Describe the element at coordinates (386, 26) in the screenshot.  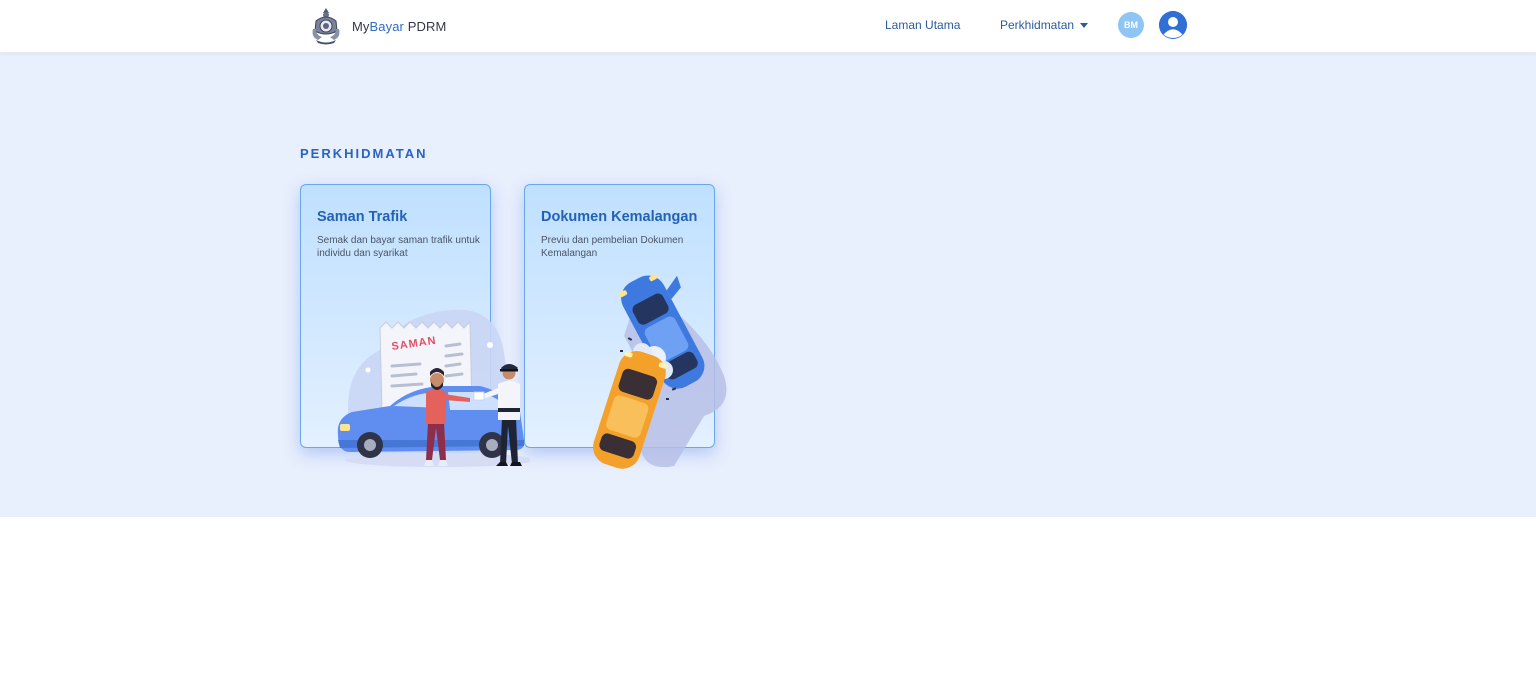
I see `brand-accent: Bayar` at that location.